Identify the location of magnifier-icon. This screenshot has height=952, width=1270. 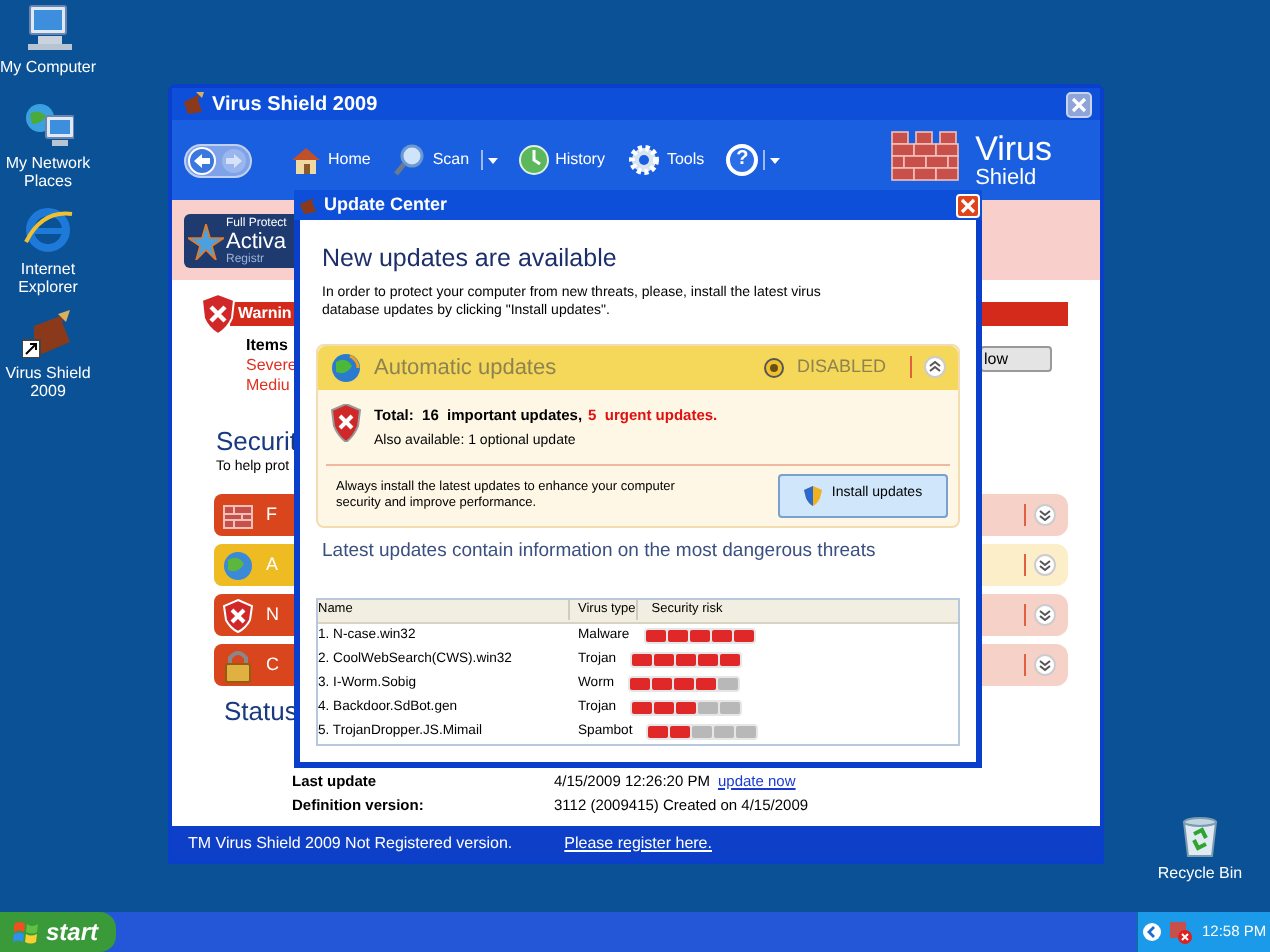
(410, 160).